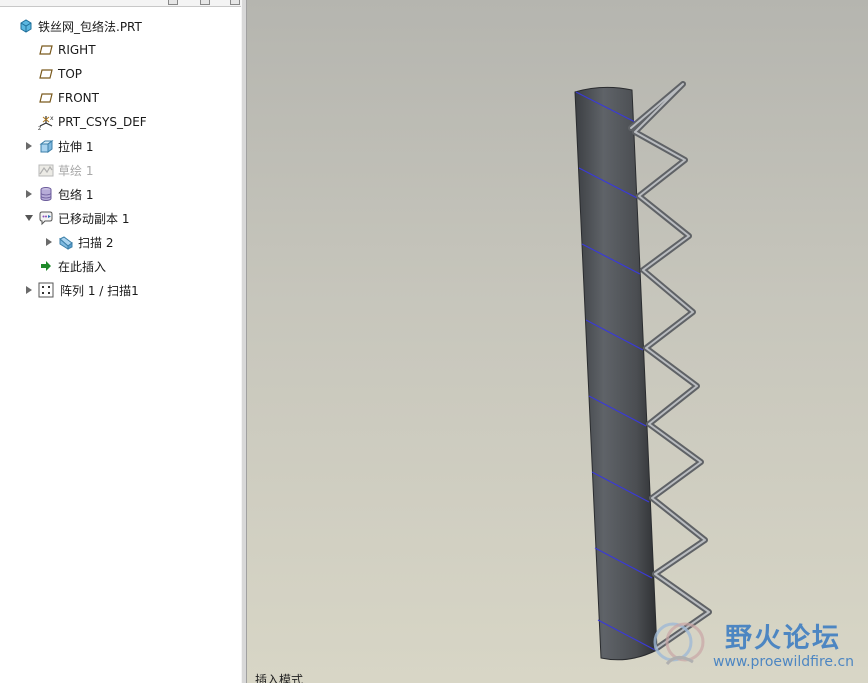 This screenshot has height=683, width=868. What do you see at coordinates (102, 122) in the screenshot?
I see `tree-item-label: PRT_CSYS_DEF` at bounding box center [102, 122].